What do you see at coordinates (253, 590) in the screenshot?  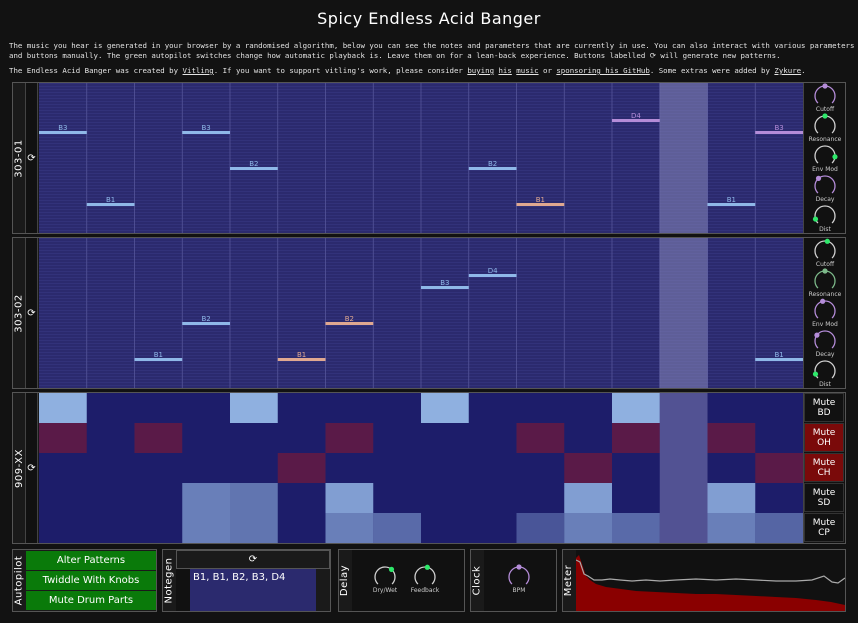 I see `notegen-note-list: B1, B1, B2, B3, D4` at bounding box center [253, 590].